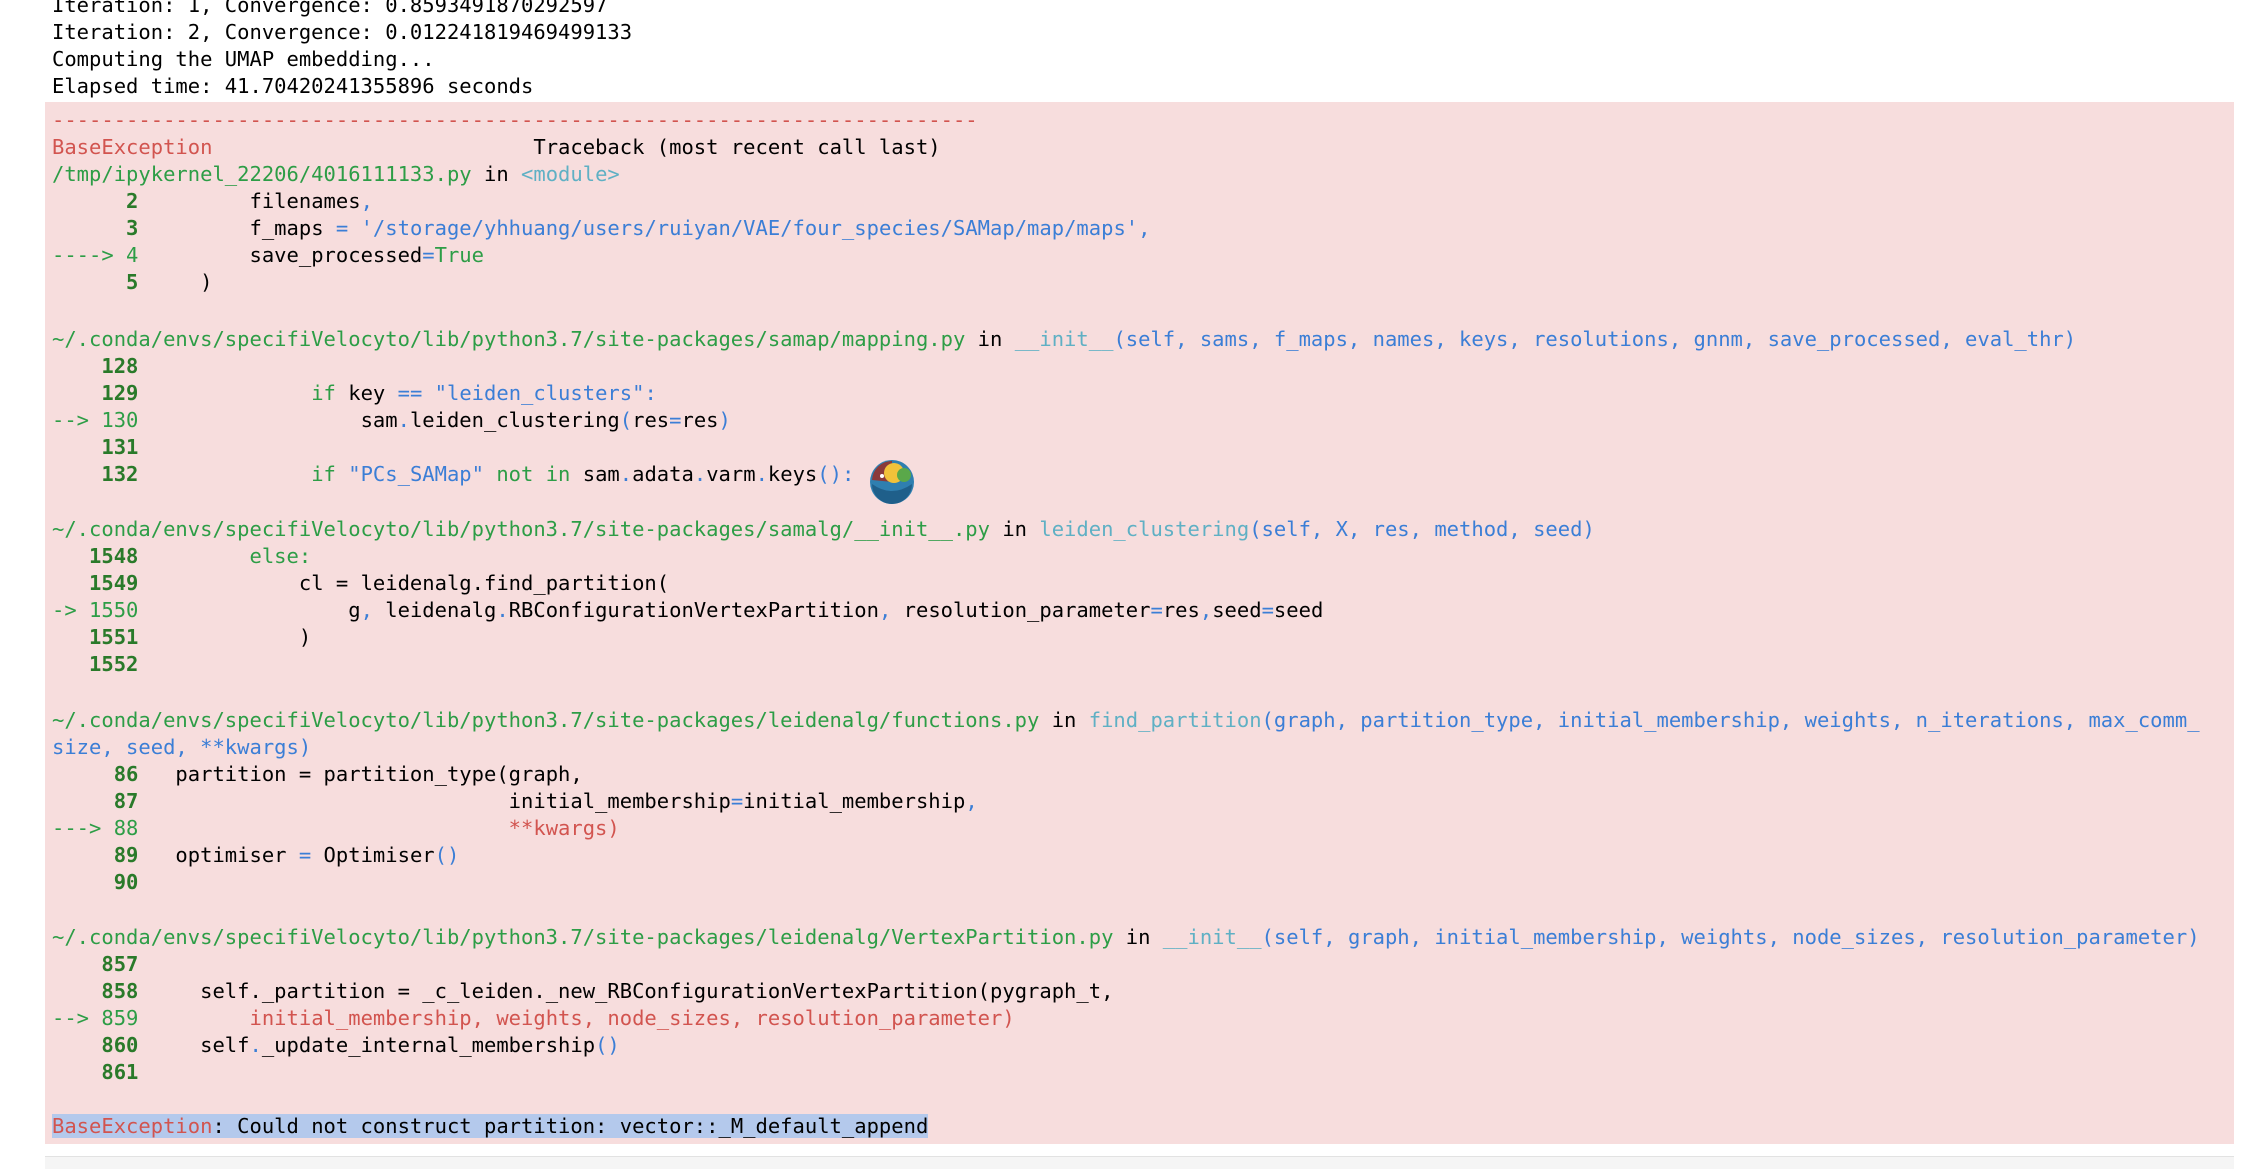 The width and height of the screenshot is (2266, 1169). What do you see at coordinates (212, 201) in the screenshot?
I see `code-line: 2 filenames,` at bounding box center [212, 201].